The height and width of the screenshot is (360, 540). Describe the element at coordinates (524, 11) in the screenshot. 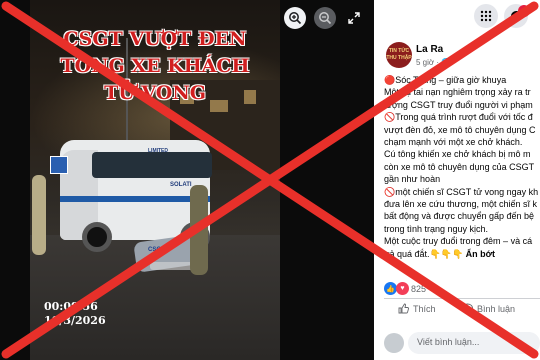

I see `notification-badge: 2` at that location.